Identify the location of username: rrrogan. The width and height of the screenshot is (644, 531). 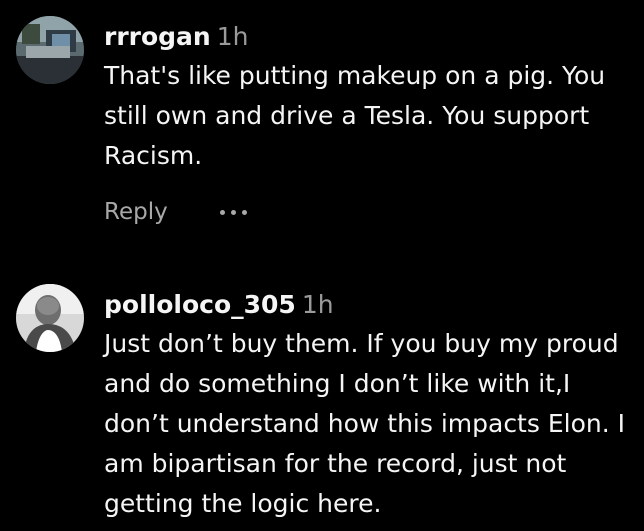
(157, 36).